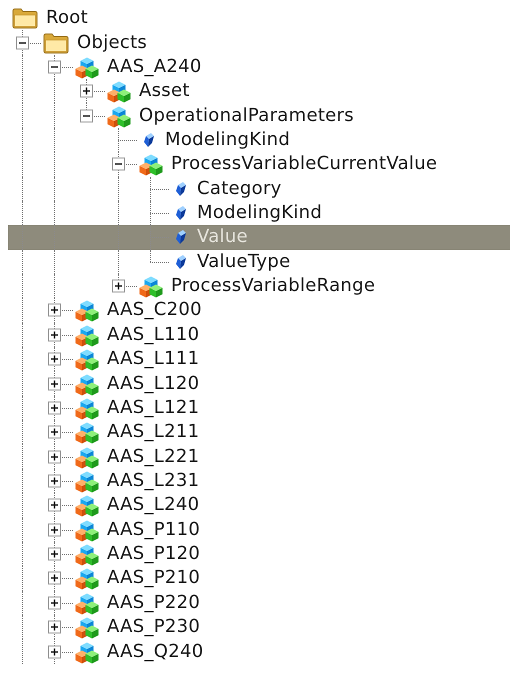 The image size is (510, 699). I want to click on node-label: AAS_L240, so click(153, 505).